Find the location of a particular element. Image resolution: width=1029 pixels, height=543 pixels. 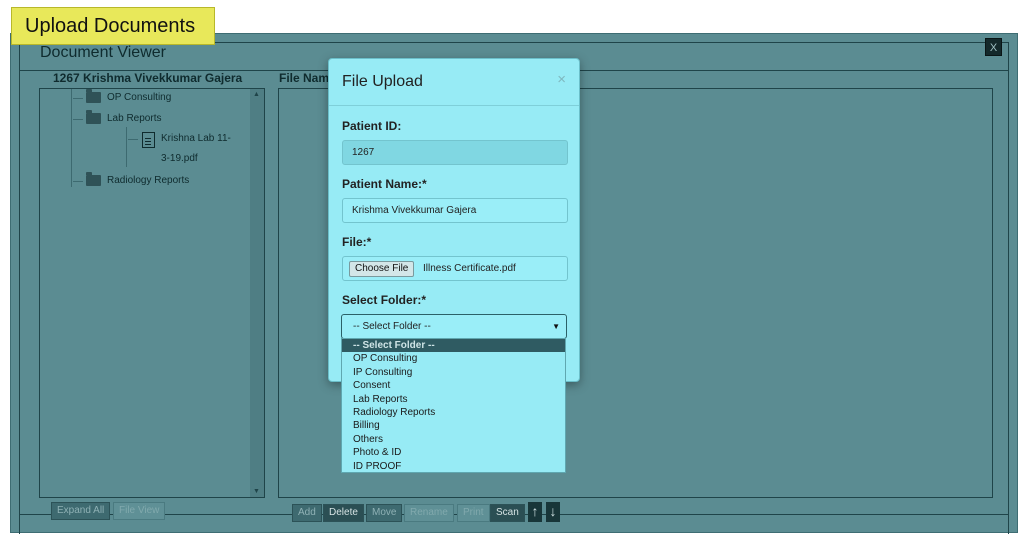

file-name-column-header: File Nam is located at coordinates (304, 78).